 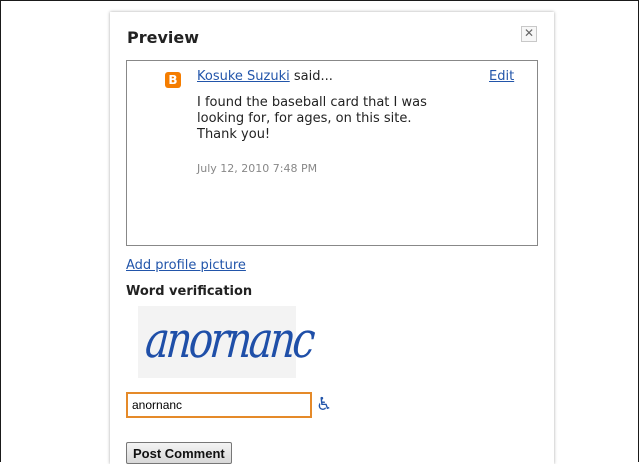 What do you see at coordinates (173, 80) in the screenshot?
I see `blogger-icon: B` at bounding box center [173, 80].